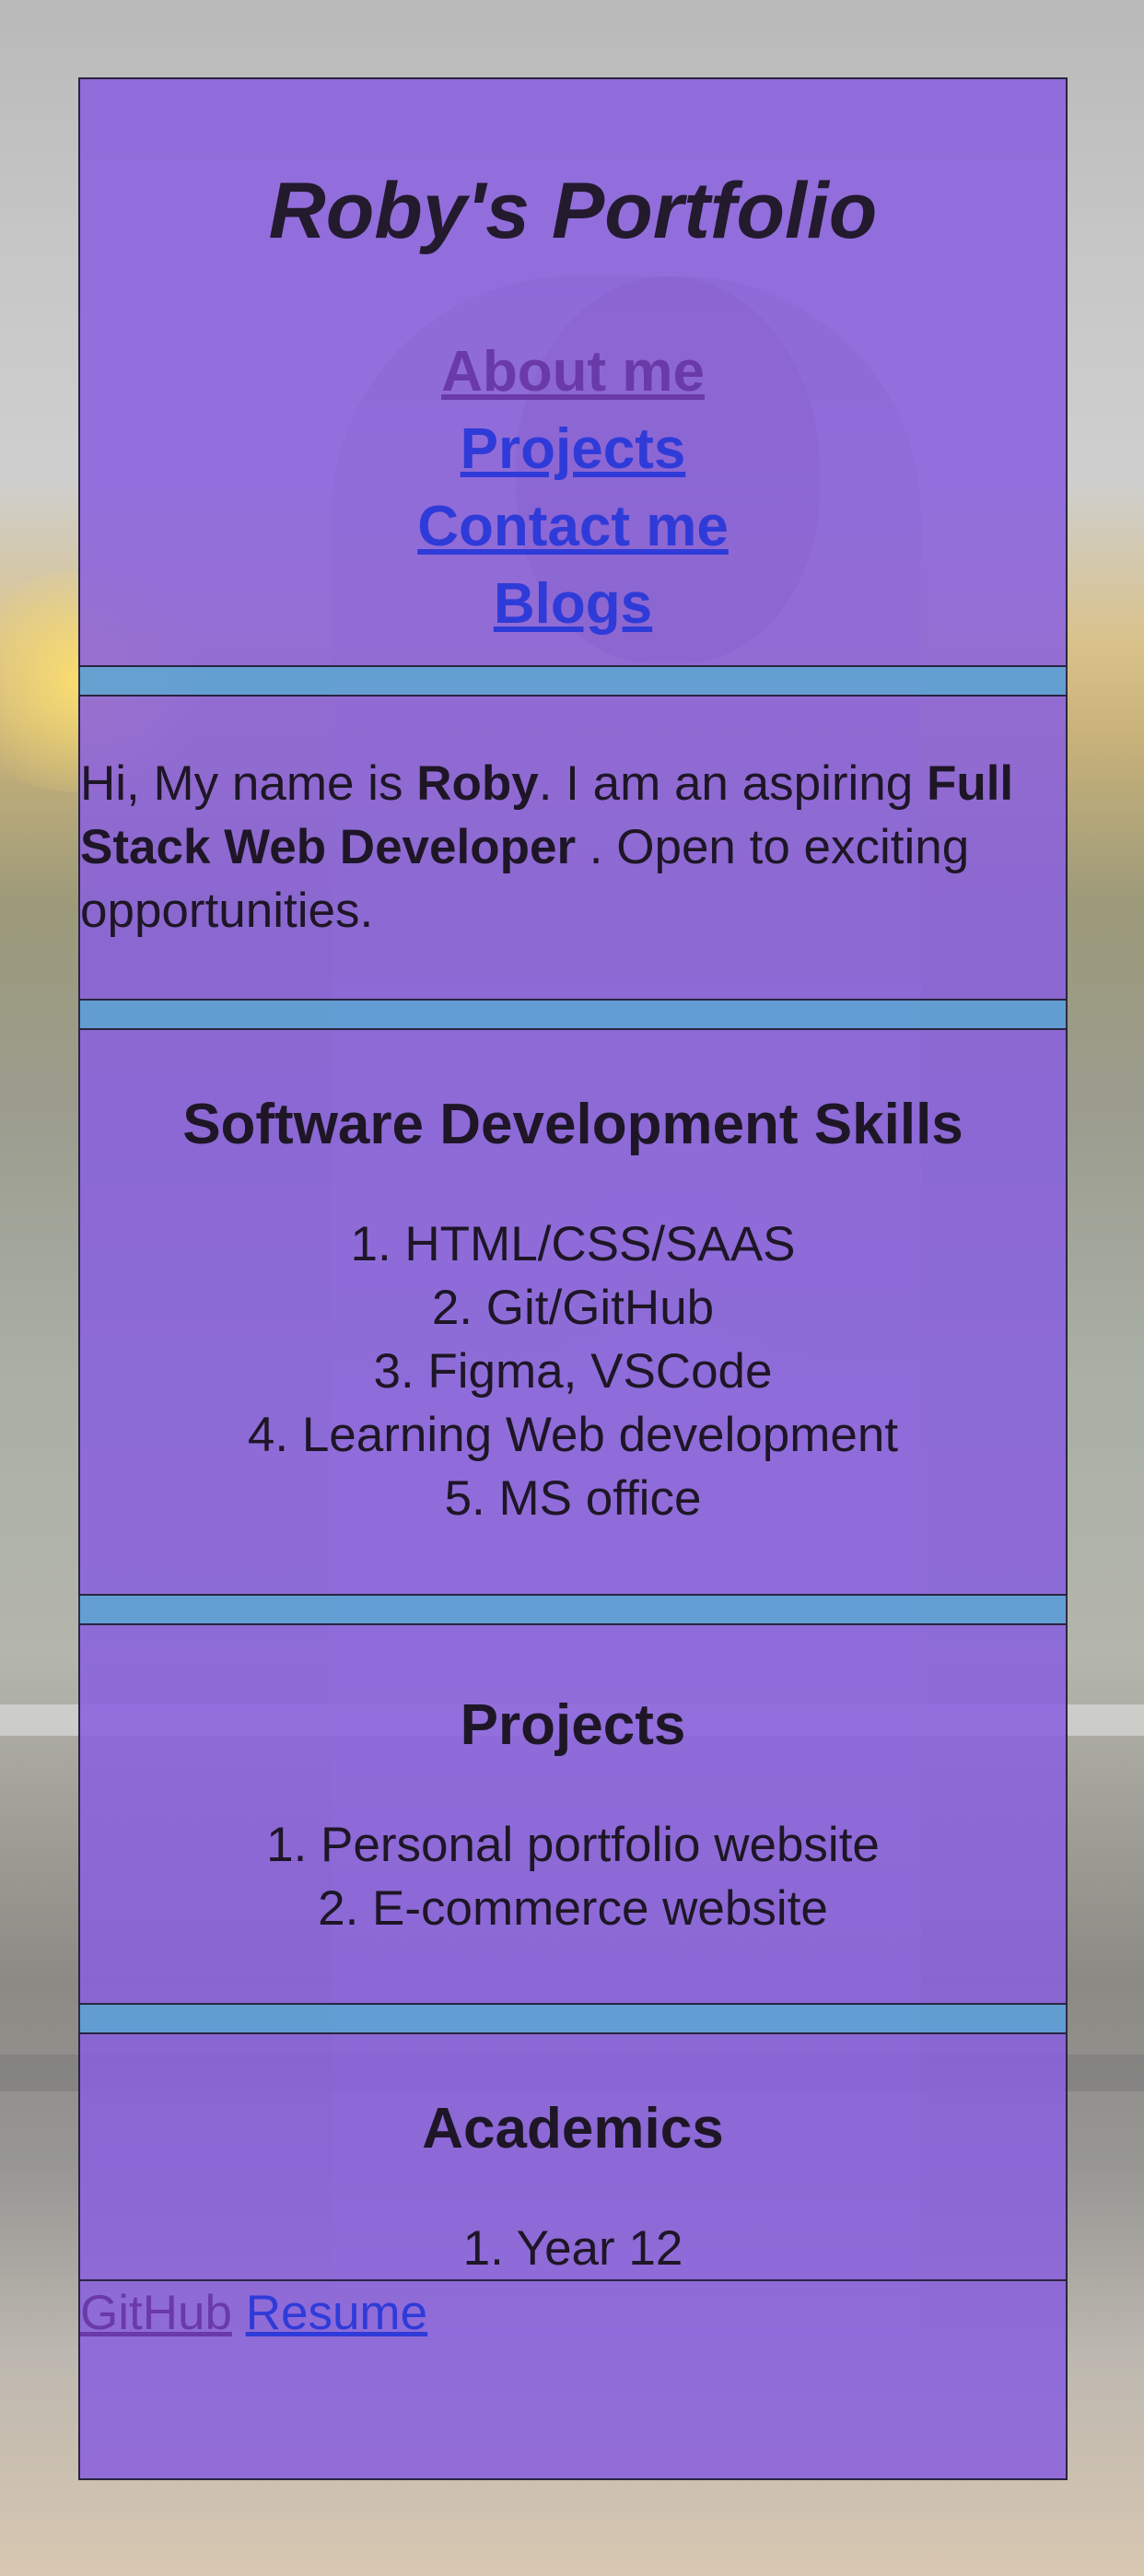  I want to click on academics-heading: Academics, so click(573, 2128).